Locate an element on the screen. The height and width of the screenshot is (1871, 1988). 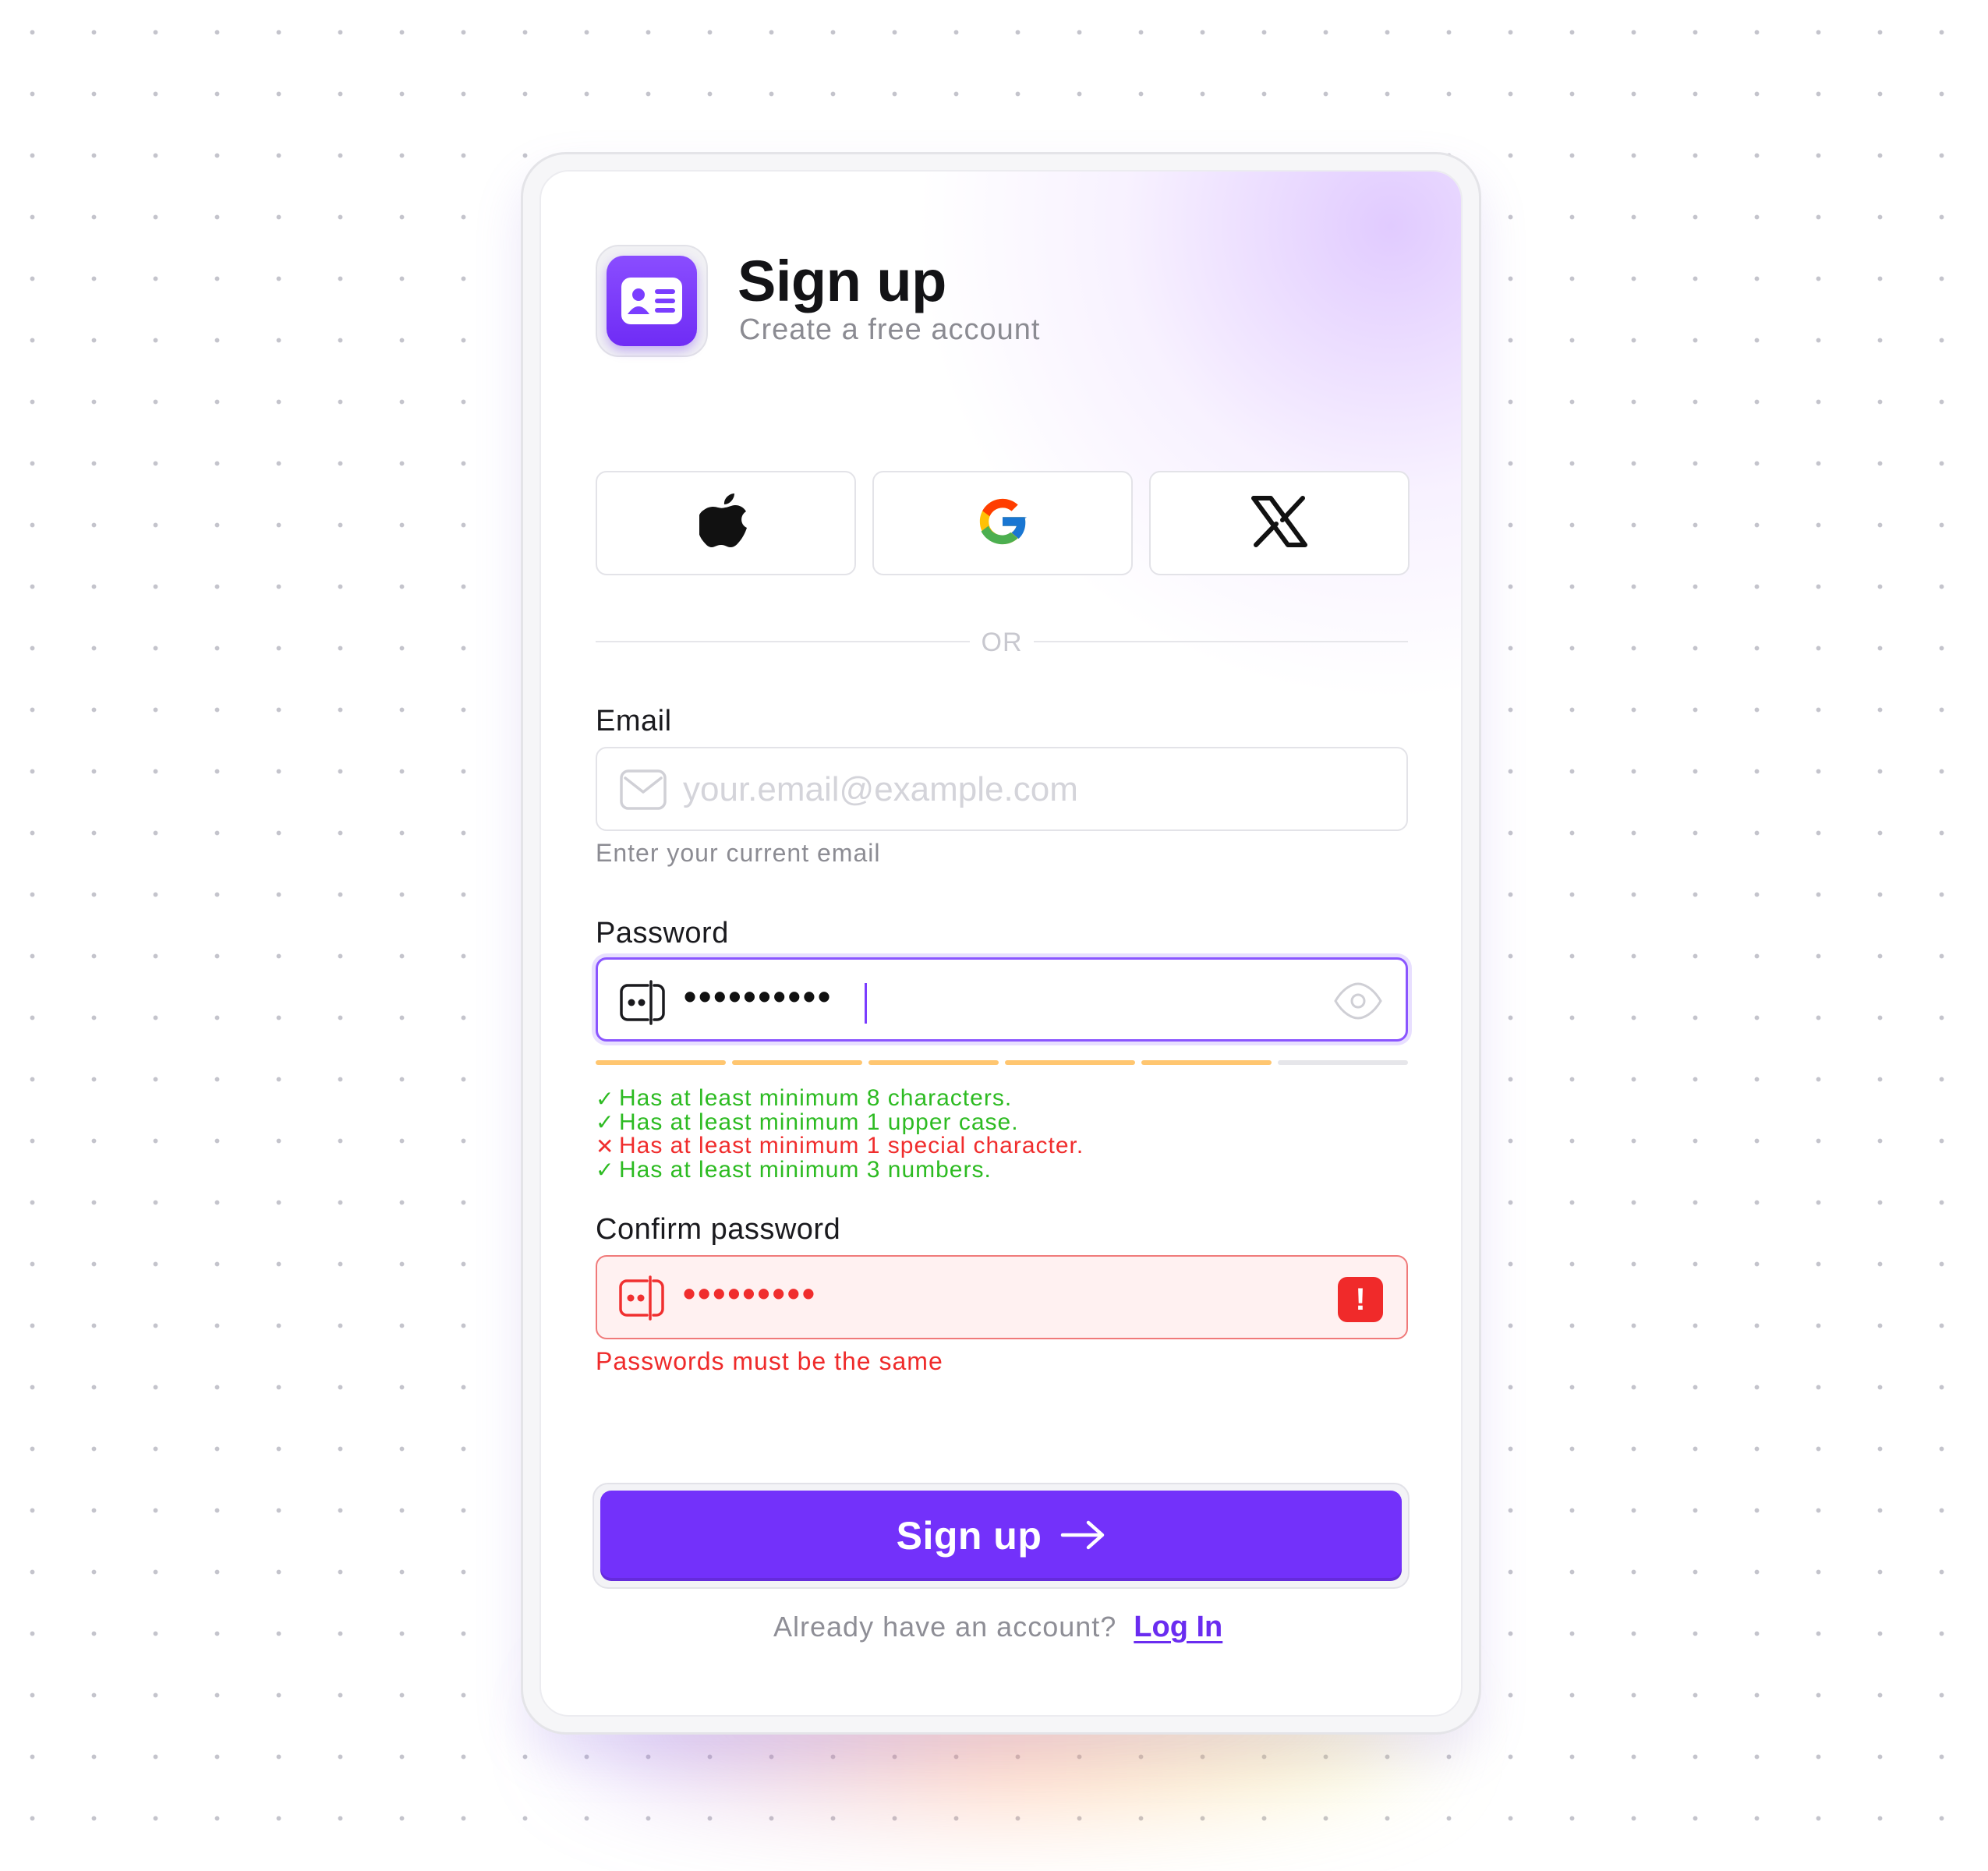
email-input is located at coordinates (1033, 790).